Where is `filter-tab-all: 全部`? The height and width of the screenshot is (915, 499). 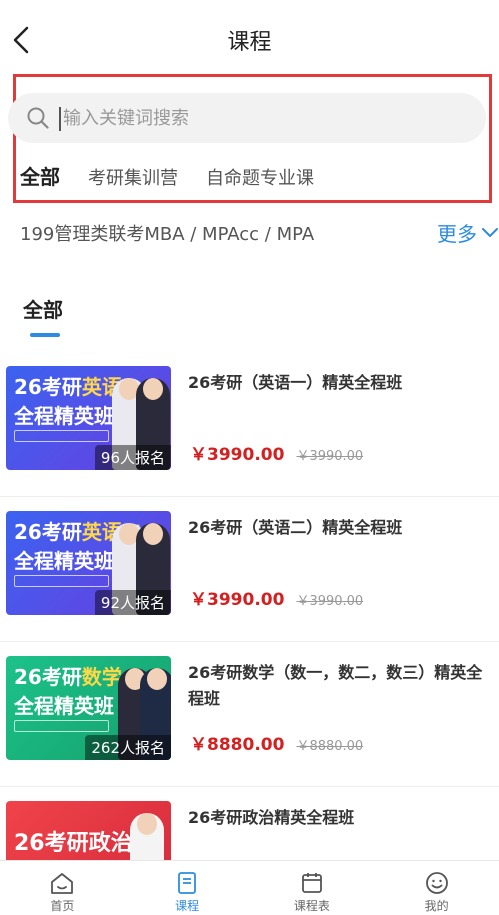 filter-tab-all: 全部 is located at coordinates (40, 175).